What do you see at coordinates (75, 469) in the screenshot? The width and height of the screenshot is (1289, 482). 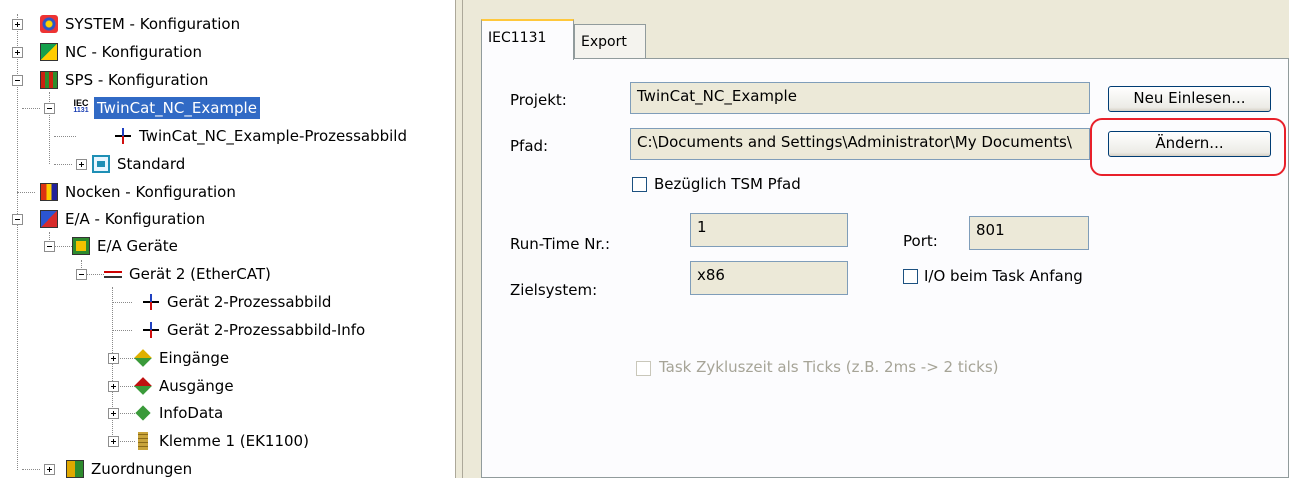 I see `mappings-icon` at bounding box center [75, 469].